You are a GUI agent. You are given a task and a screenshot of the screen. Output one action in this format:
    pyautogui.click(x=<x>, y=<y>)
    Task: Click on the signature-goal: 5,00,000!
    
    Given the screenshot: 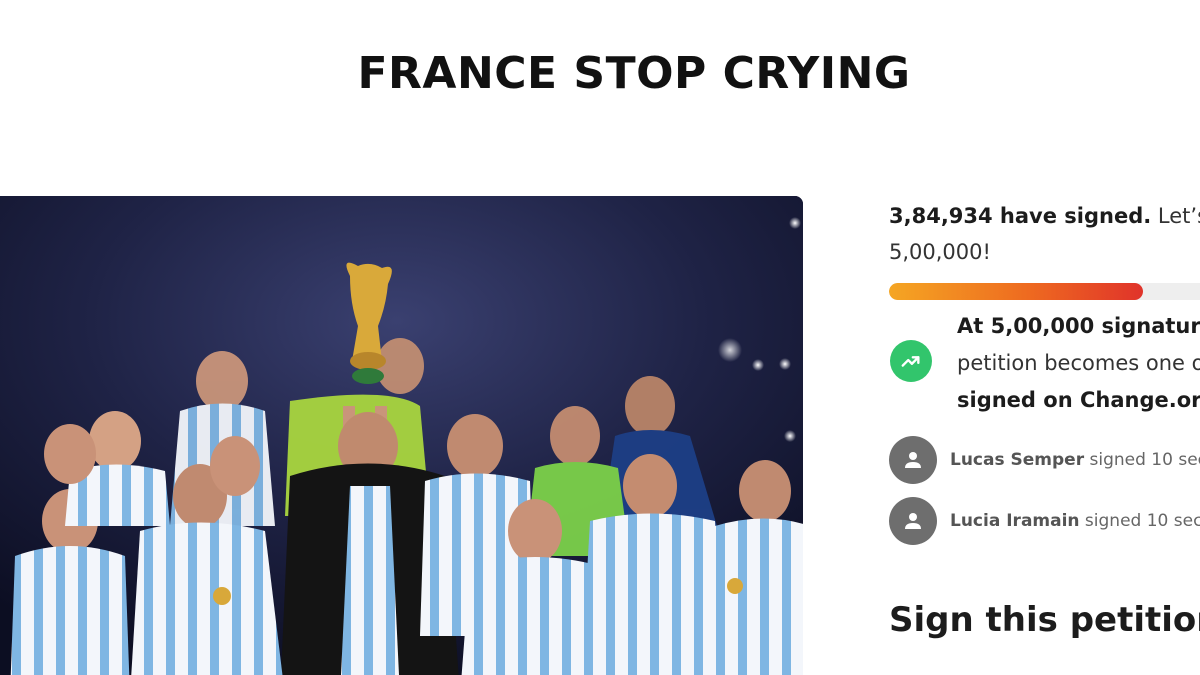 What is the action you would take?
    pyautogui.click(x=940, y=252)
    